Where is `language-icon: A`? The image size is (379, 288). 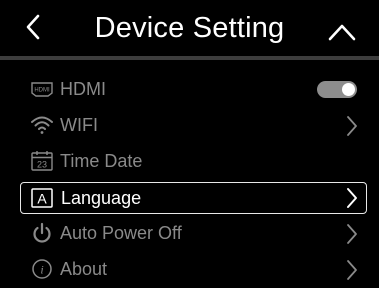 language-icon: A is located at coordinates (42, 198).